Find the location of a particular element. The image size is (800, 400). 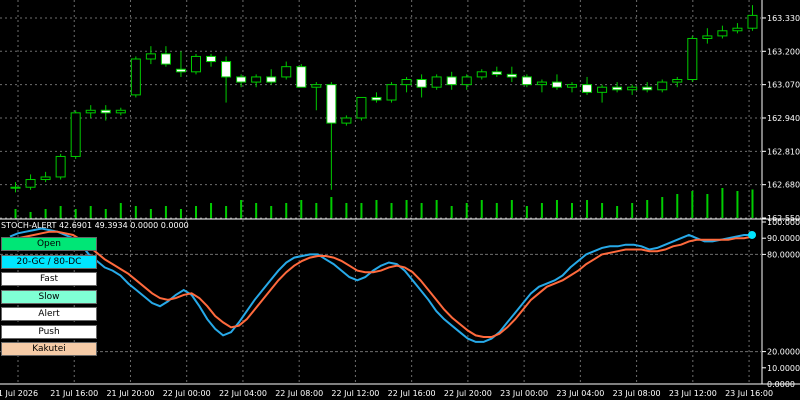

price-axis-label: 162.680 is located at coordinates (783, 185).